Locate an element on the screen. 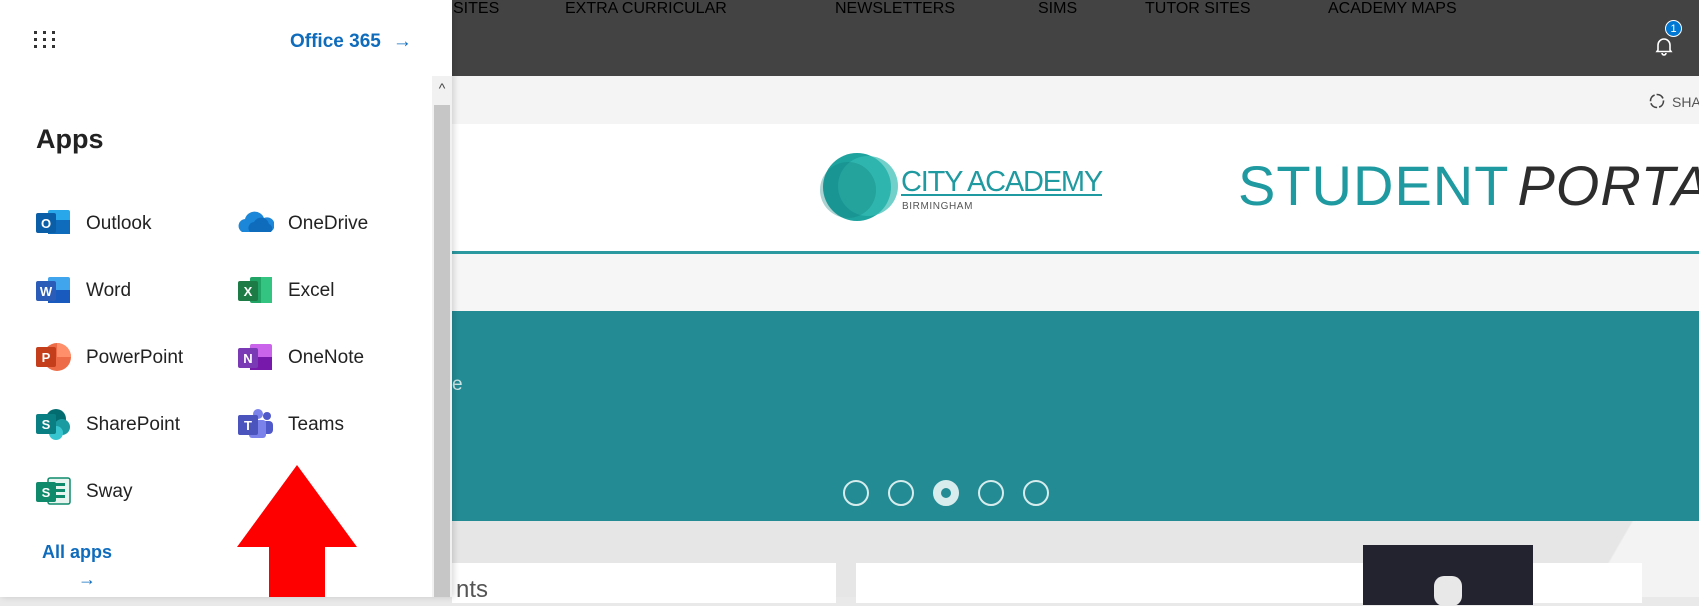  powerpoint-icon: P is located at coordinates (53, 357).